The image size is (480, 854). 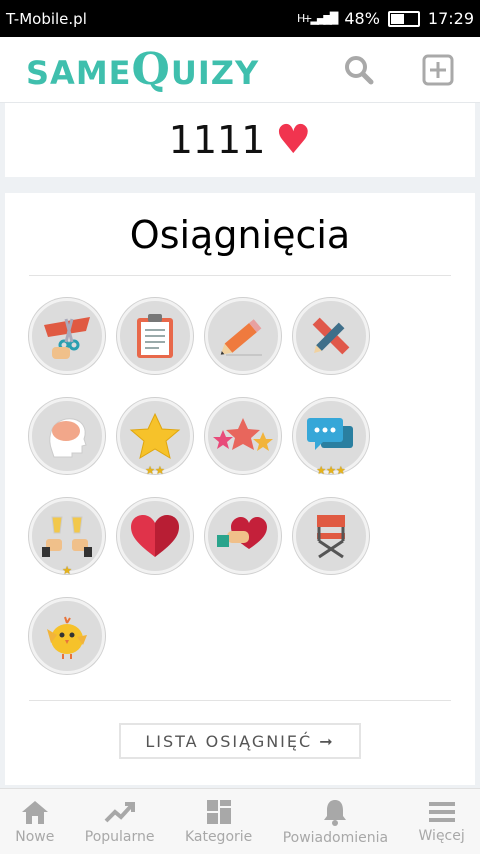 I want to click on nav-new: Nowe, so click(x=34, y=822).